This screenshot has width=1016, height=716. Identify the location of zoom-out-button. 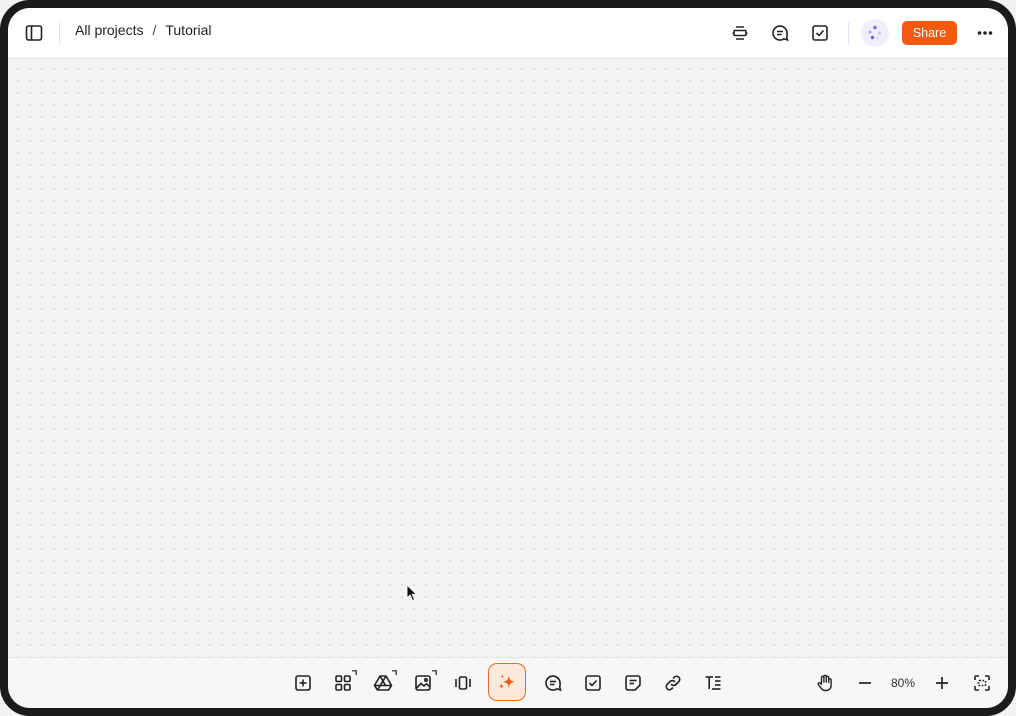
(865, 683).